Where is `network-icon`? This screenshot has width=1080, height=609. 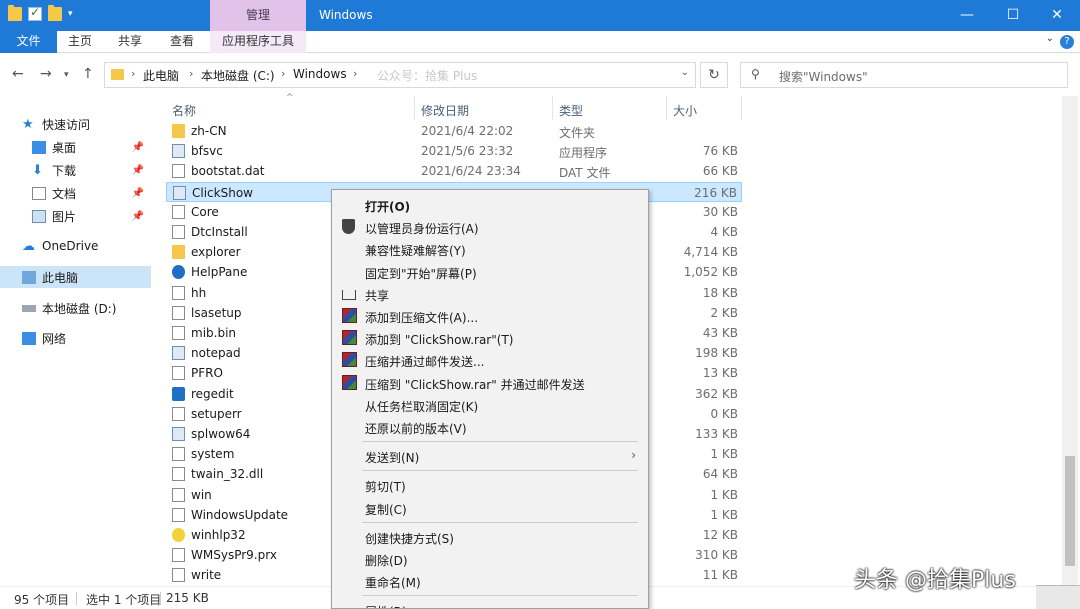 network-icon is located at coordinates (29, 338).